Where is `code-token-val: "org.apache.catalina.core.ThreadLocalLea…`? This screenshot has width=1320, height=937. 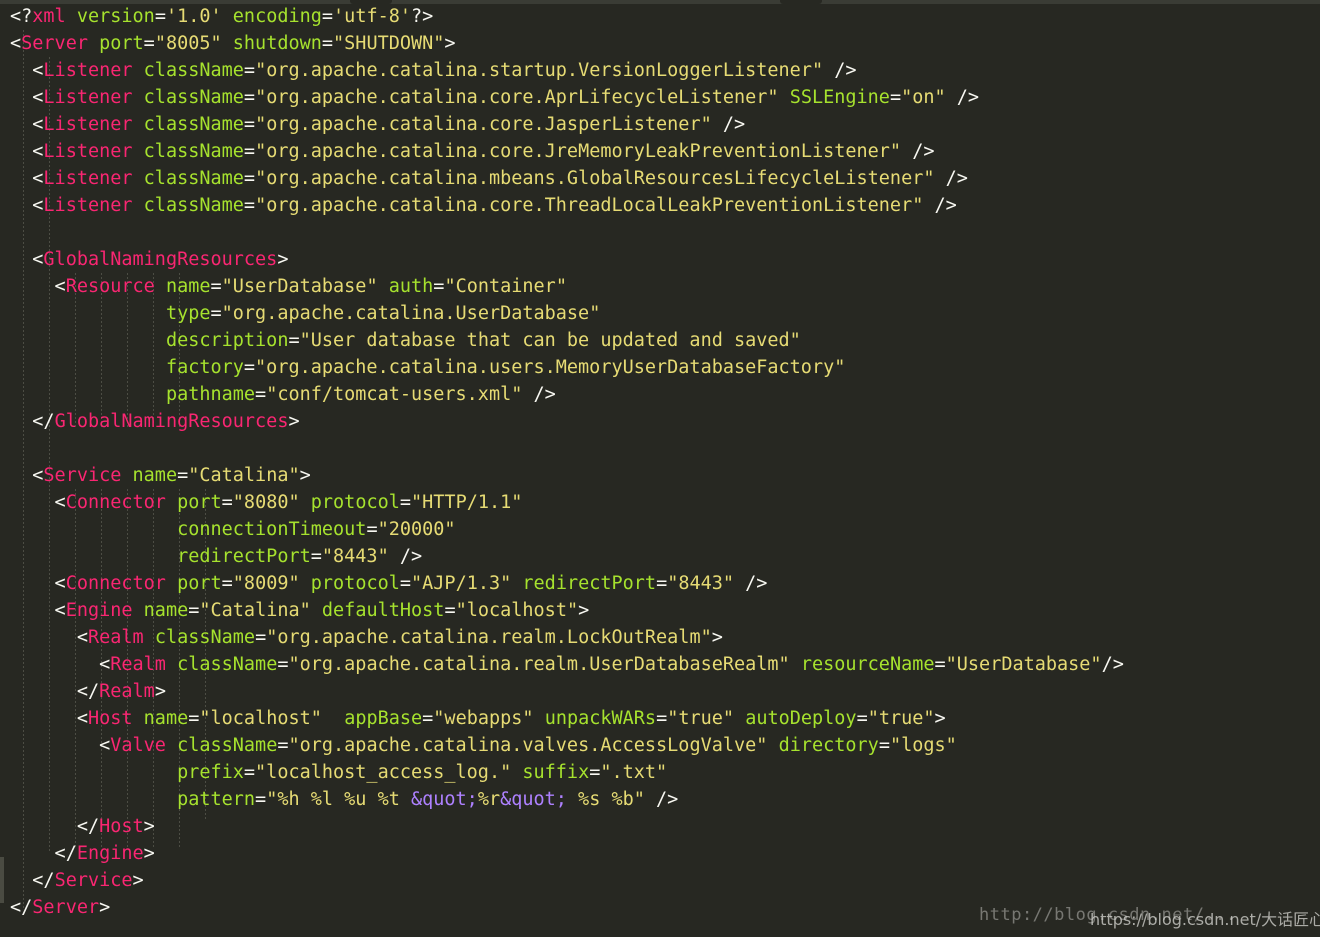 code-token-val: "org.apache.catalina.core.ThreadLocalLea… is located at coordinates (589, 205).